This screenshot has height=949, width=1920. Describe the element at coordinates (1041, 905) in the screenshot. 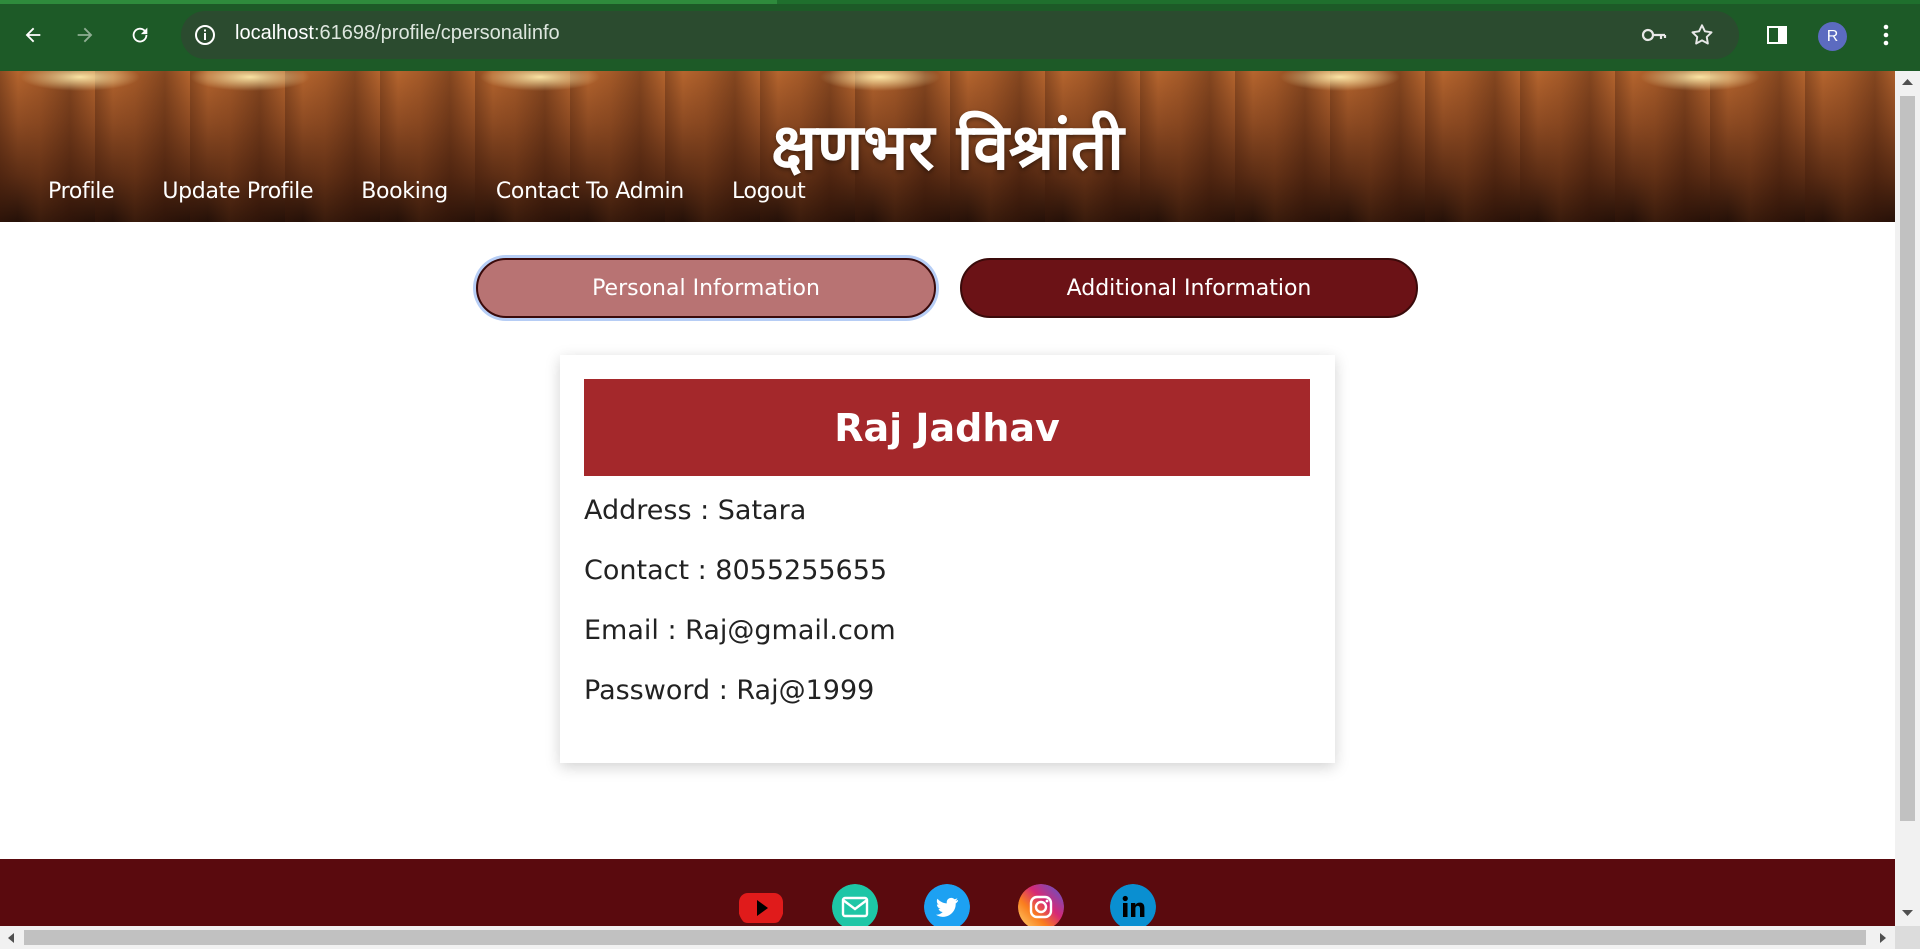

I see `instagram-icon` at that location.